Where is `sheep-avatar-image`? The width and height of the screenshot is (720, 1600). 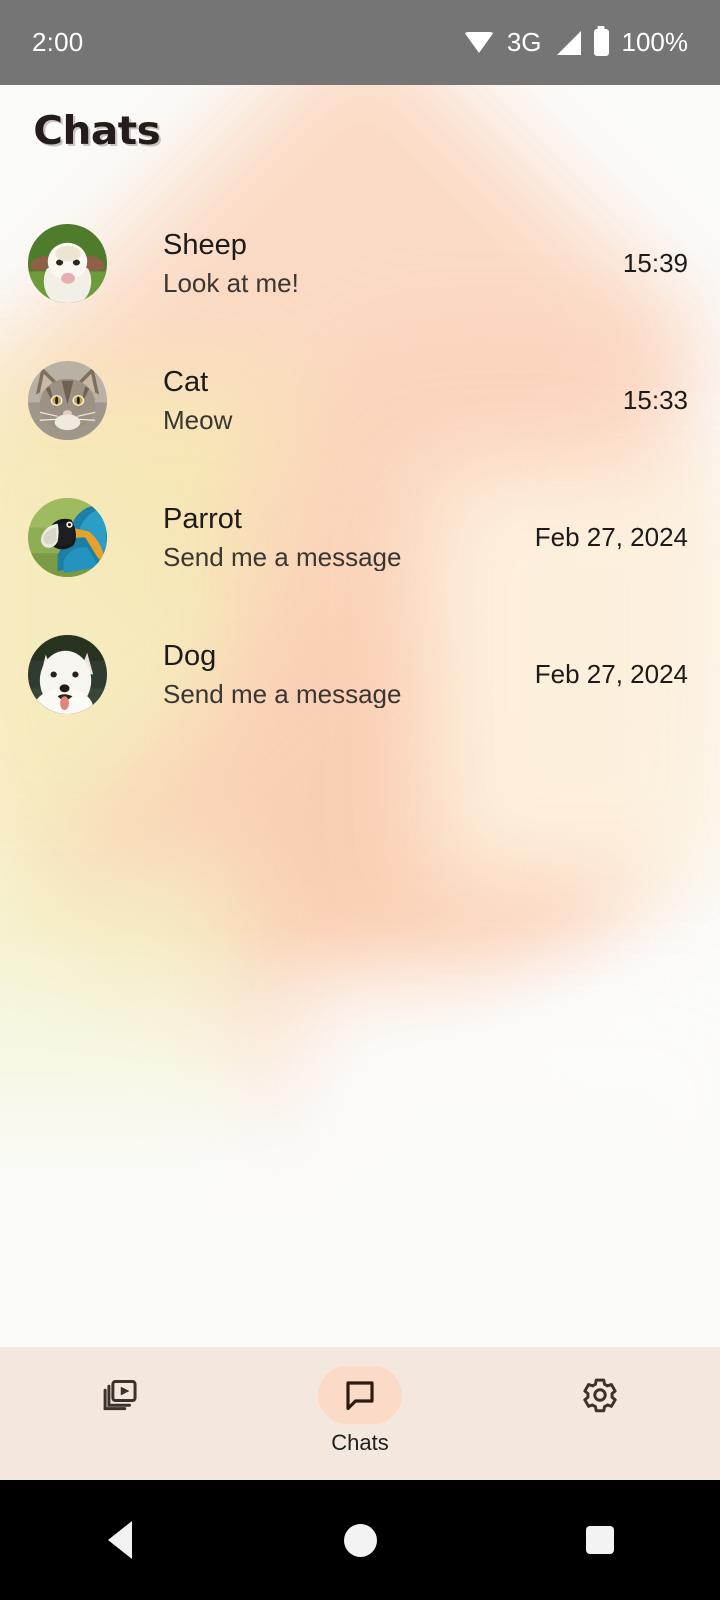 sheep-avatar-image is located at coordinates (67, 263).